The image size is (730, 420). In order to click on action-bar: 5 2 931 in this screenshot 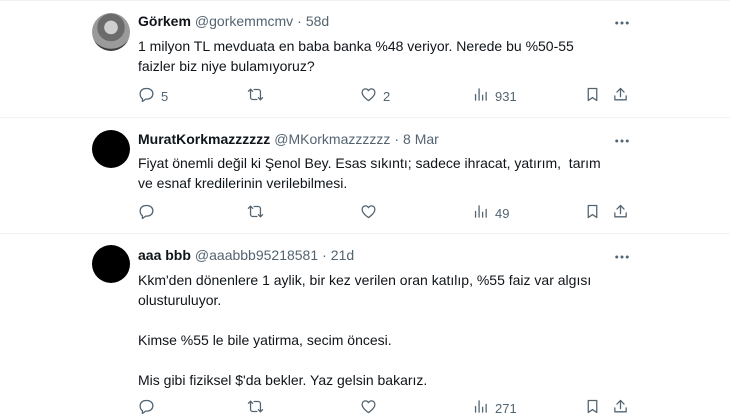, I will do `click(386, 96)`.